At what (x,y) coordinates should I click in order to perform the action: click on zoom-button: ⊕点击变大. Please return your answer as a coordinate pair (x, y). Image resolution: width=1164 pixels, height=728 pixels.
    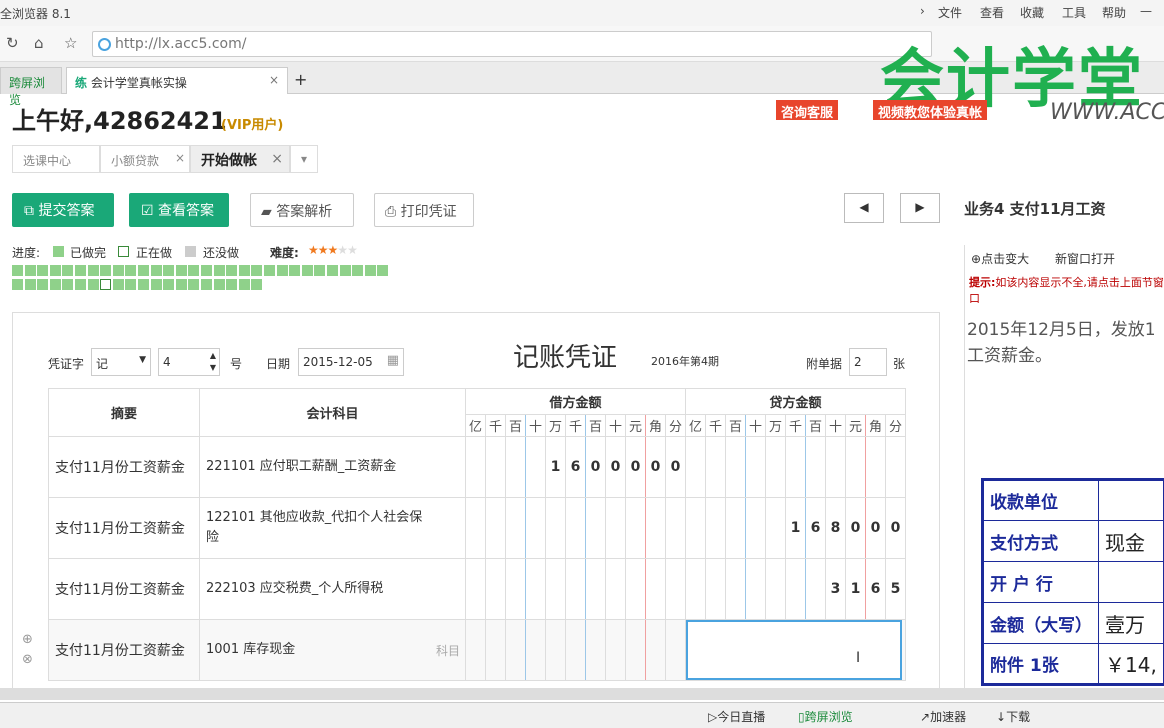
    Looking at the image, I should click on (1000, 258).